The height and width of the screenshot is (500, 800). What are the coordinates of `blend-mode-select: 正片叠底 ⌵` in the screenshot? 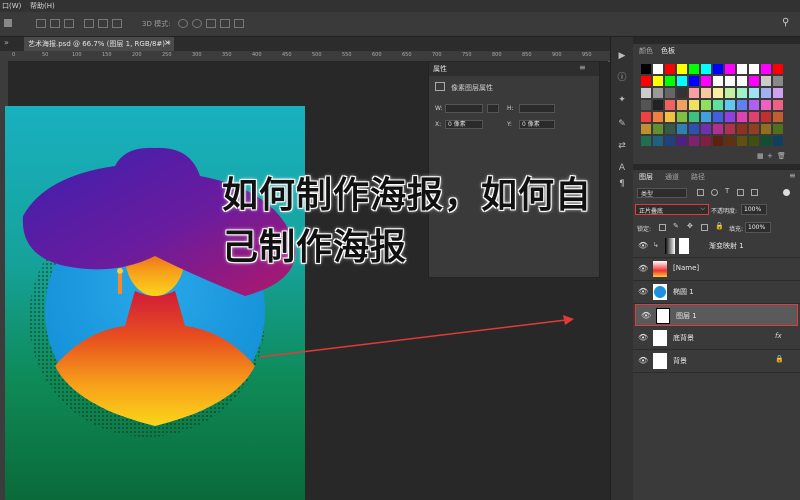 It's located at (672, 209).